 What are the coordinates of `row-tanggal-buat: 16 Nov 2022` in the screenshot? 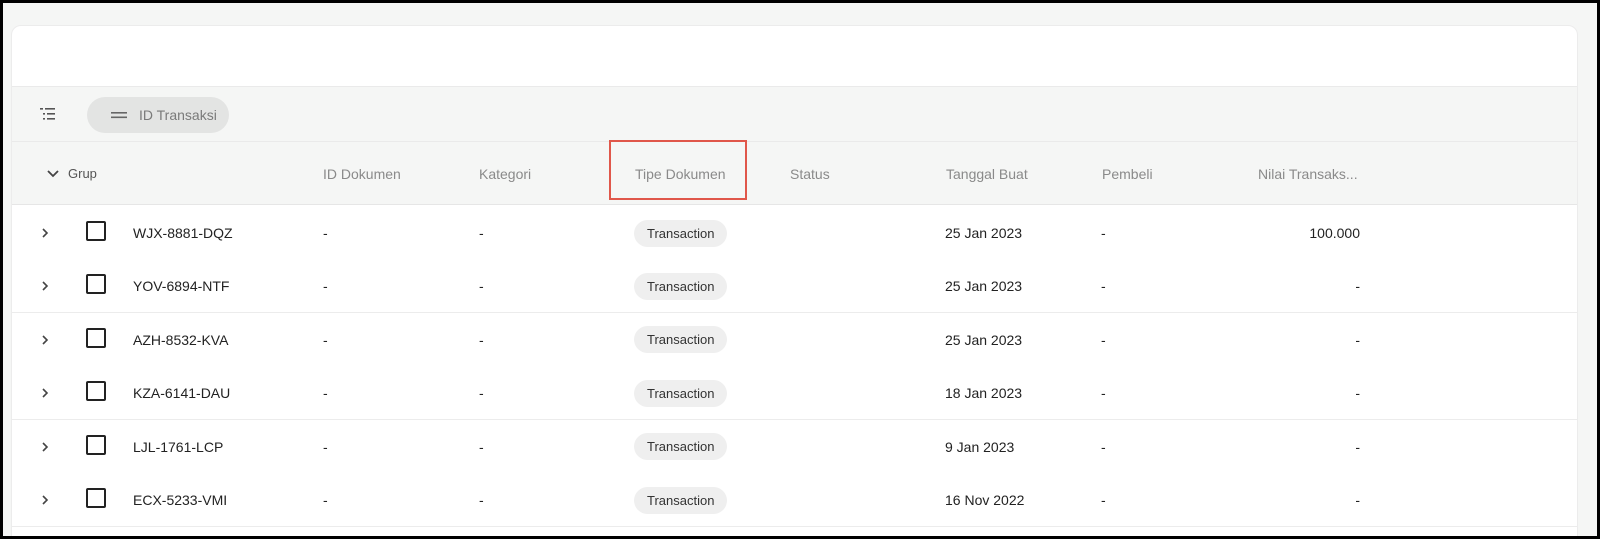 It's located at (985, 500).